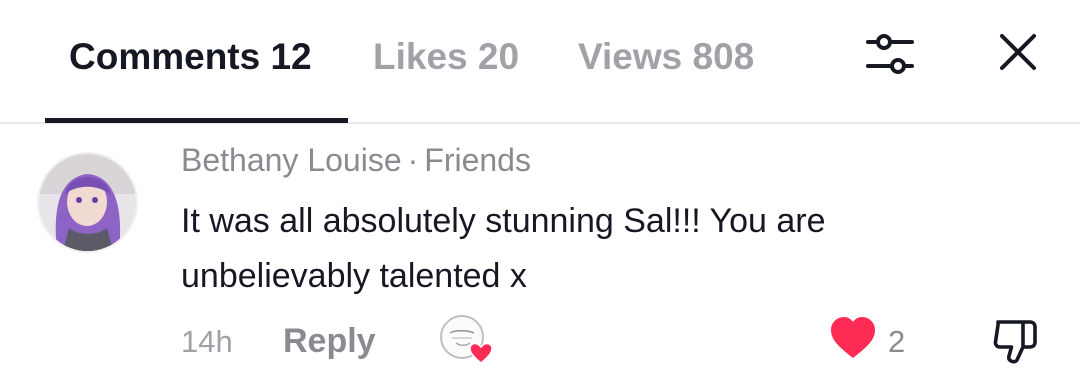 The height and width of the screenshot is (387, 1080). I want to click on active-tab-indicator, so click(196, 120).